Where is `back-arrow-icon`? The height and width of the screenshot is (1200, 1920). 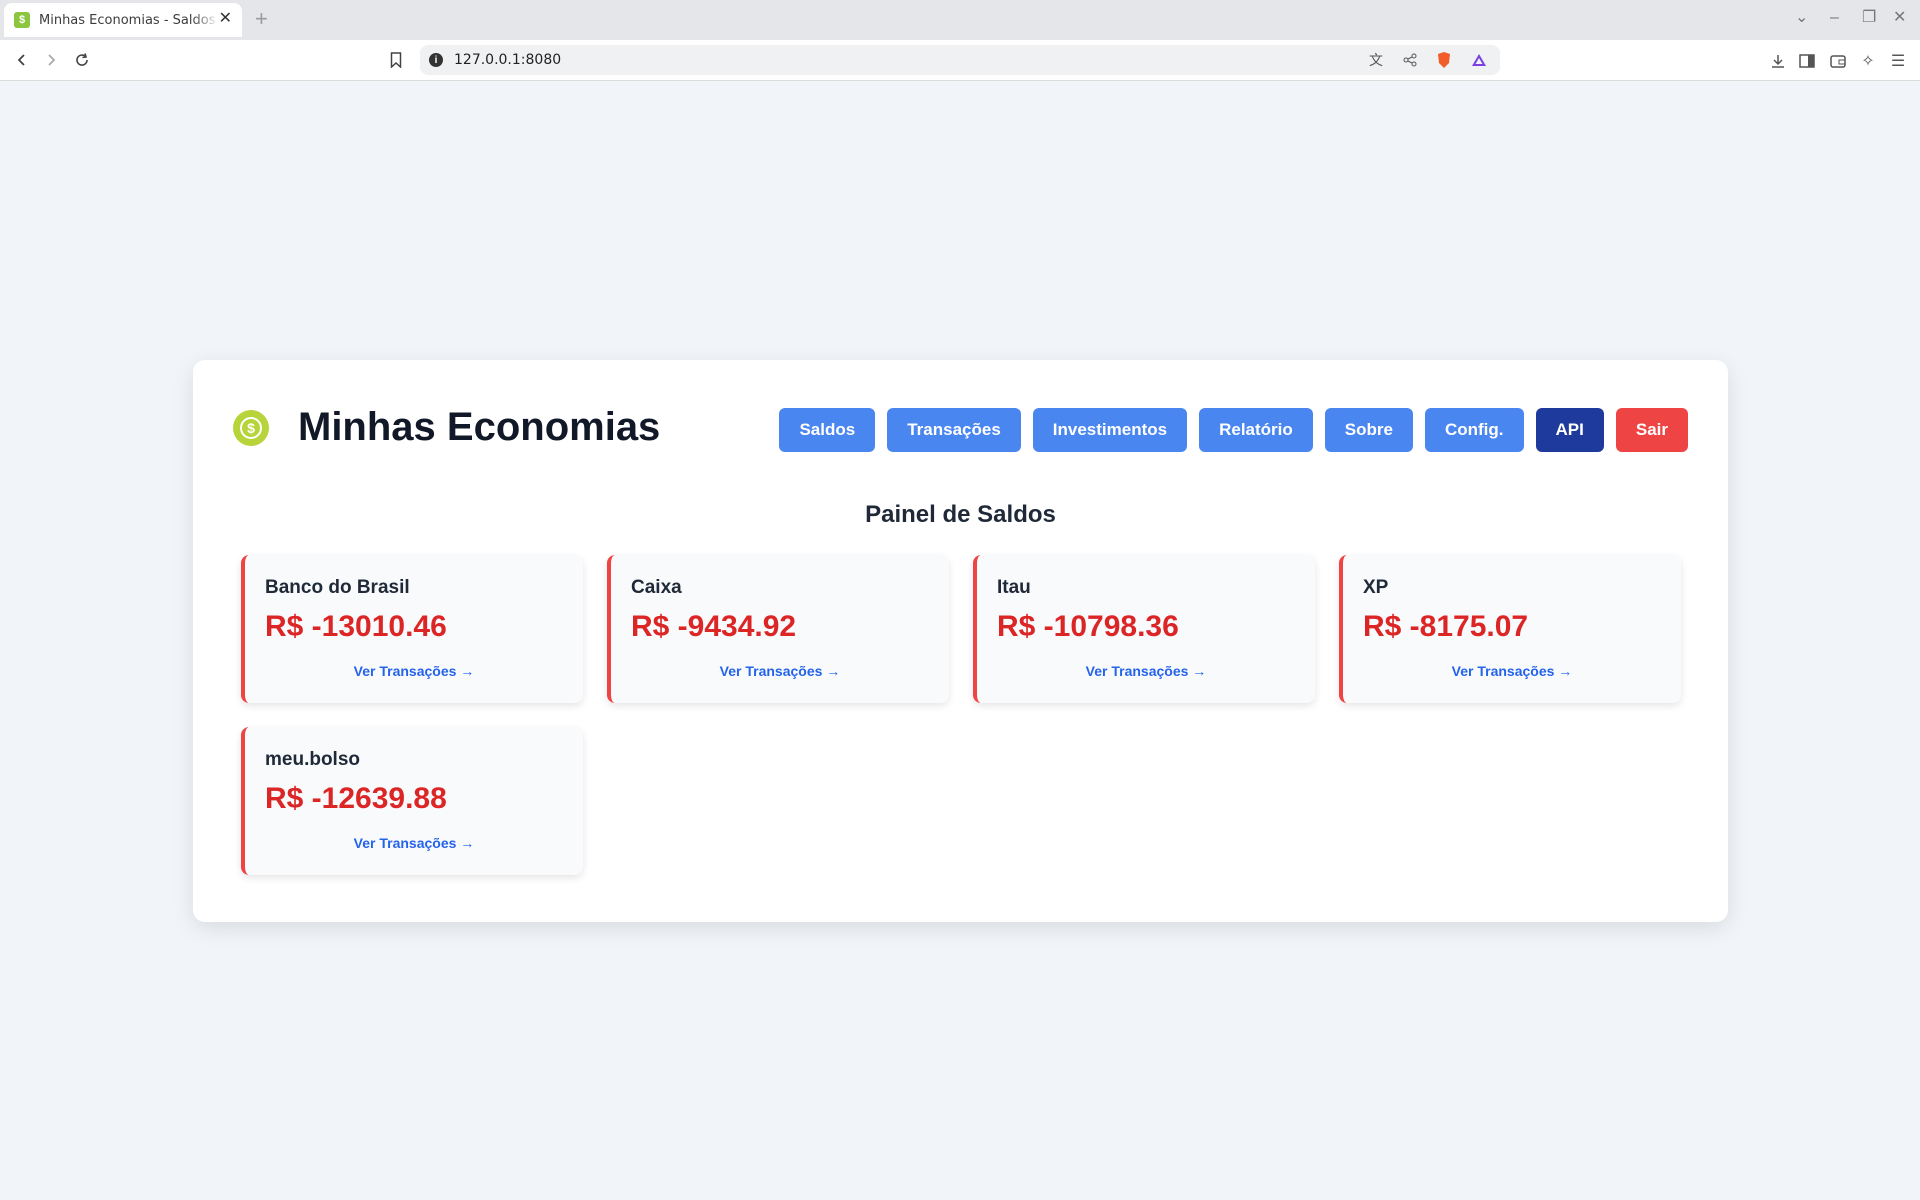
back-arrow-icon is located at coordinates (22, 60).